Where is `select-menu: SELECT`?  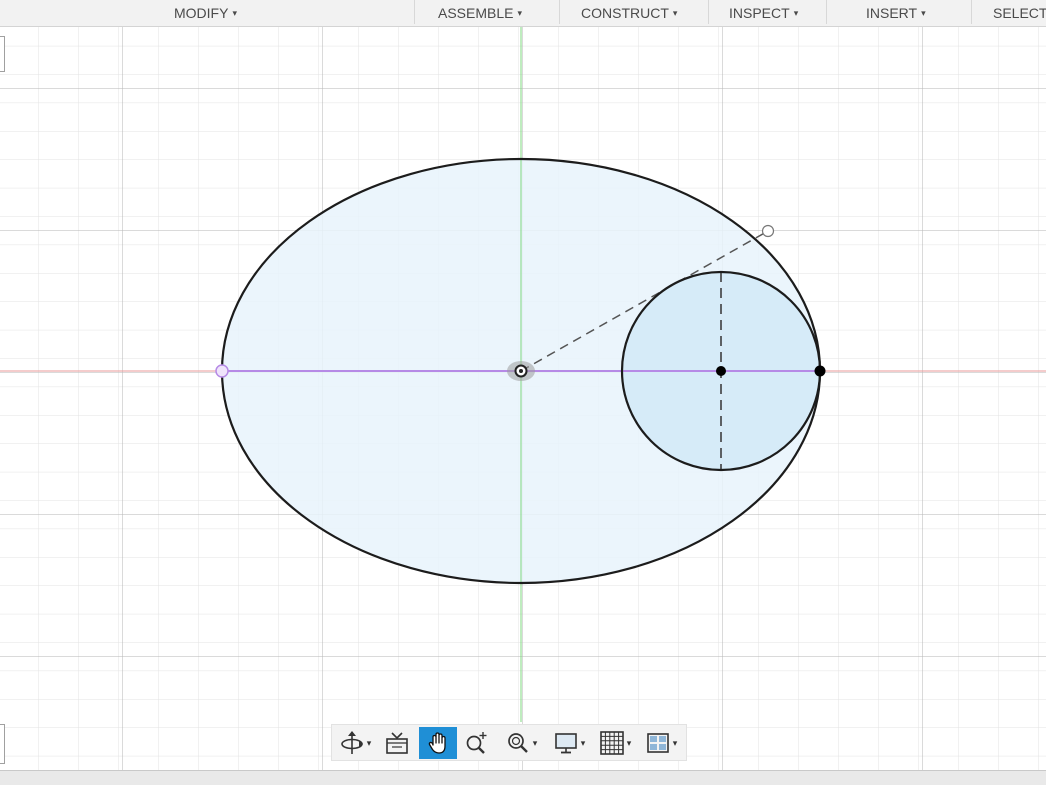 select-menu: SELECT is located at coordinates (1019, 13).